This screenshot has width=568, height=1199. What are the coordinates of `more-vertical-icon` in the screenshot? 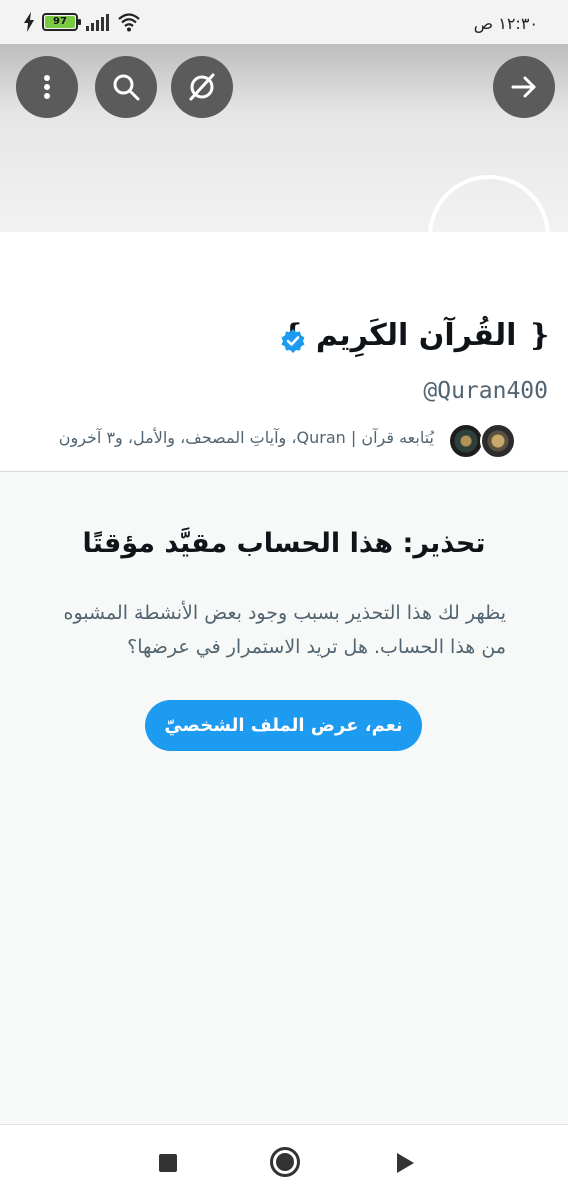 It's located at (47, 87).